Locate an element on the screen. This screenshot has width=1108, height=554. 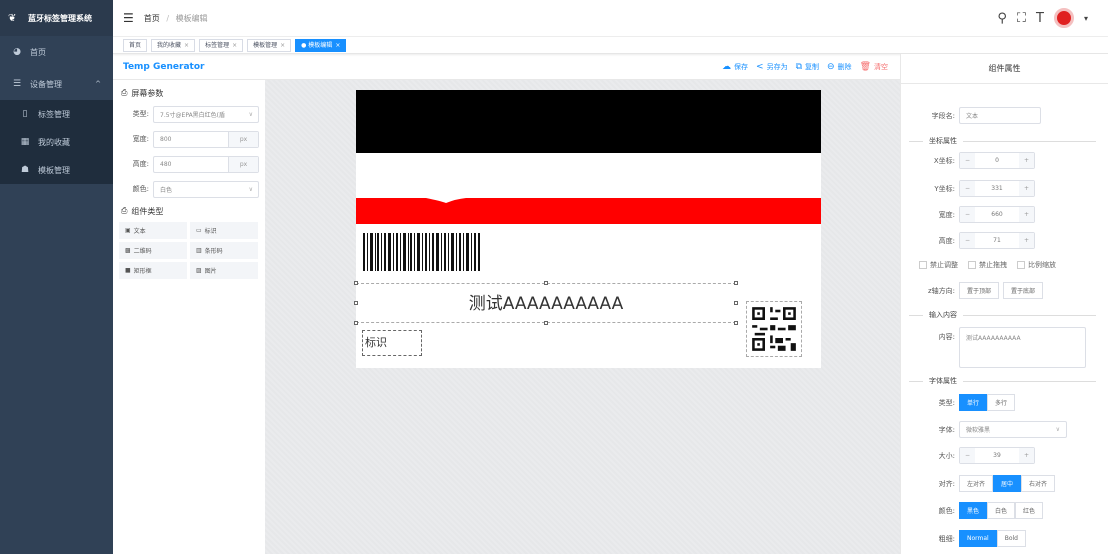
send-to-bottom-button: 置于底部 is located at coordinates (1023, 290).